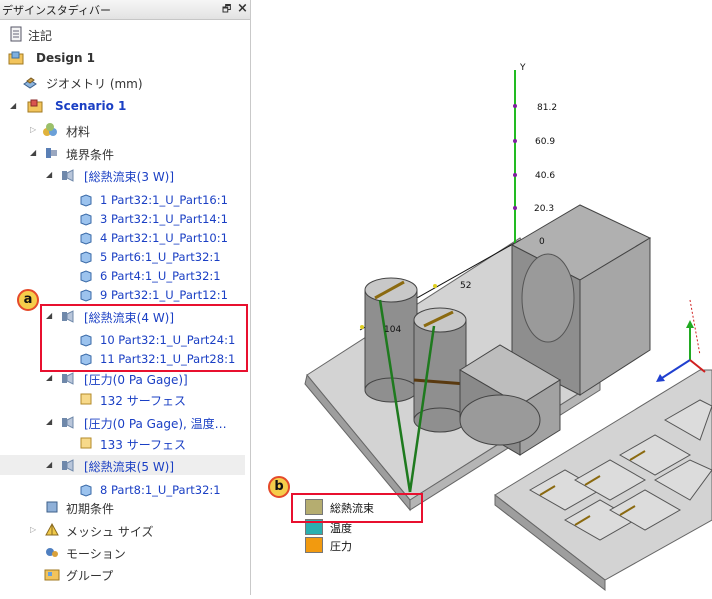 This screenshot has height=599, width=712. What do you see at coordinates (393, 330) in the screenshot?
I see `axis-tick-z: 104` at bounding box center [393, 330].